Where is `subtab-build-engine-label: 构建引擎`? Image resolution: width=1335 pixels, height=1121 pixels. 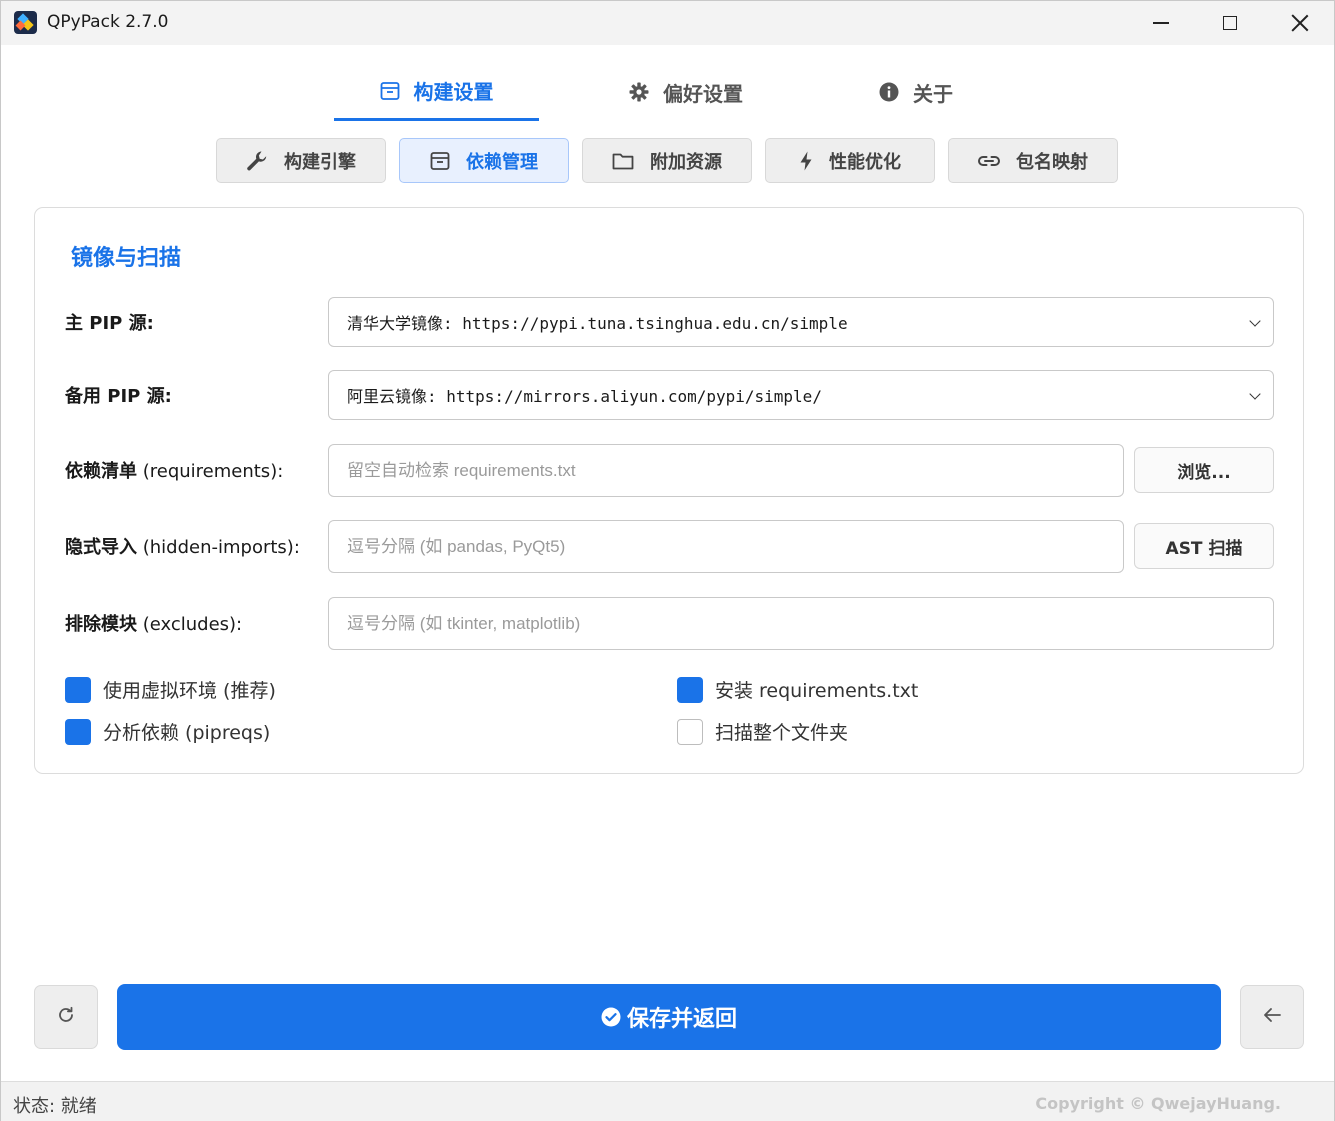
subtab-build-engine-label: 构建引擎 is located at coordinates (320, 162).